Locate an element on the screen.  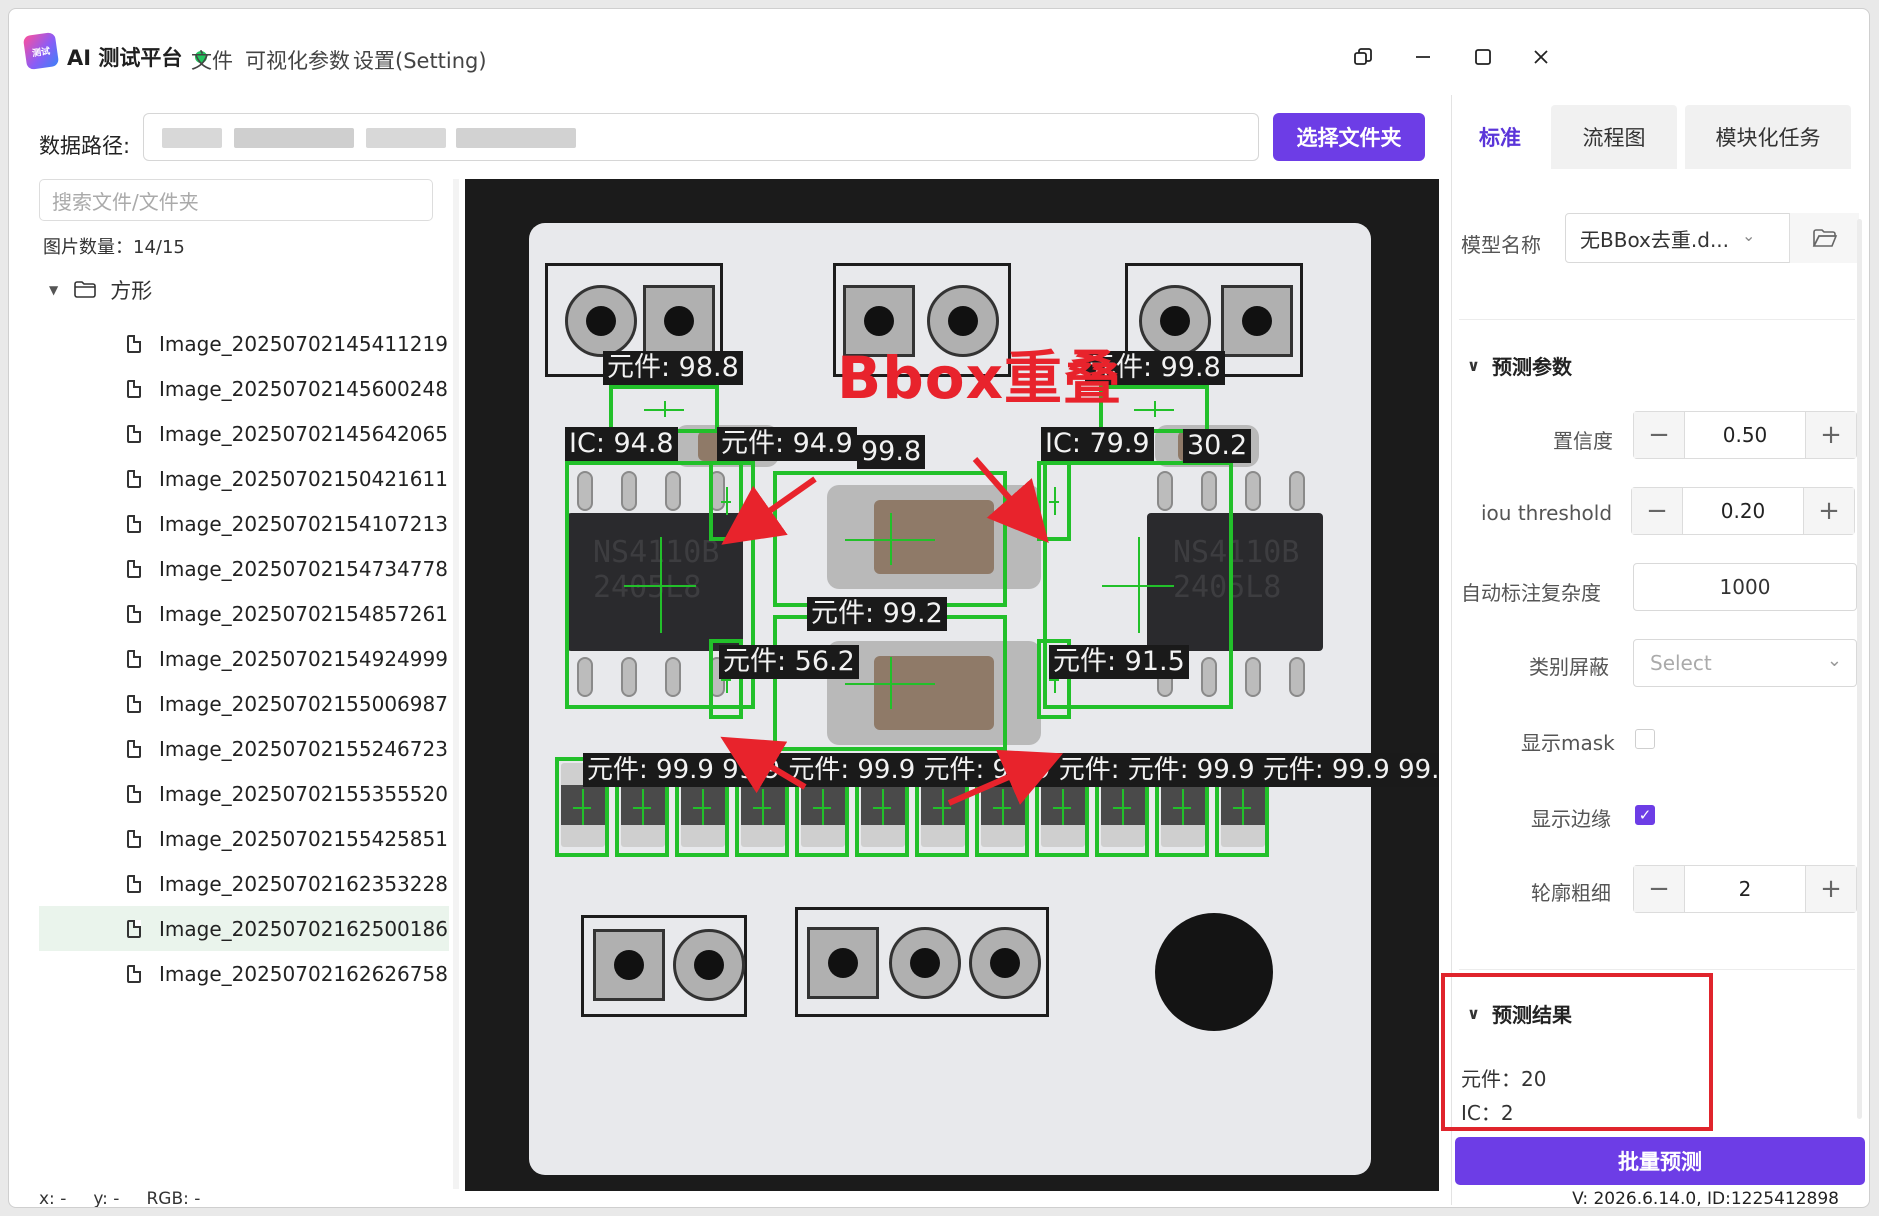
file-list-item: Image_20250702154924999.bmp is located at coordinates (244, 658).